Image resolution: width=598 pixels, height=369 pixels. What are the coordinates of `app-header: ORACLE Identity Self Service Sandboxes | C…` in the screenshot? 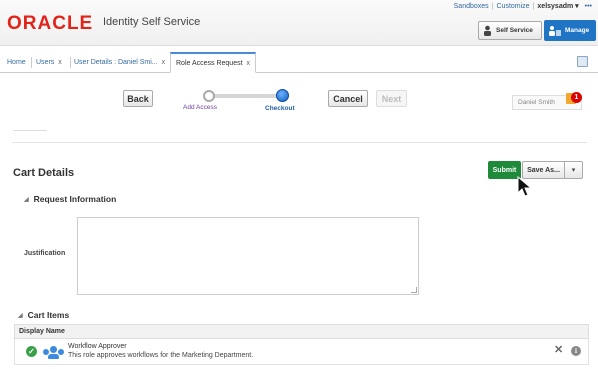 It's located at (299, 23).